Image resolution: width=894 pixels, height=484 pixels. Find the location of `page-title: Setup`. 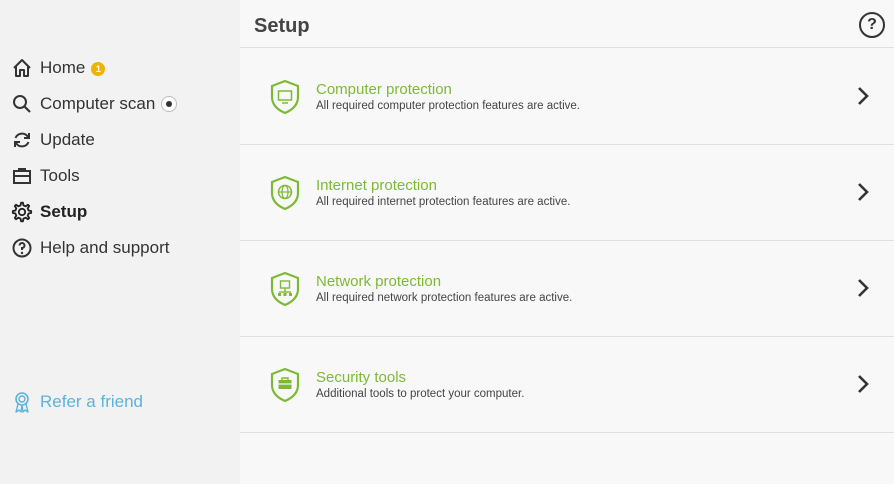

page-title: Setup is located at coordinates (282, 26).